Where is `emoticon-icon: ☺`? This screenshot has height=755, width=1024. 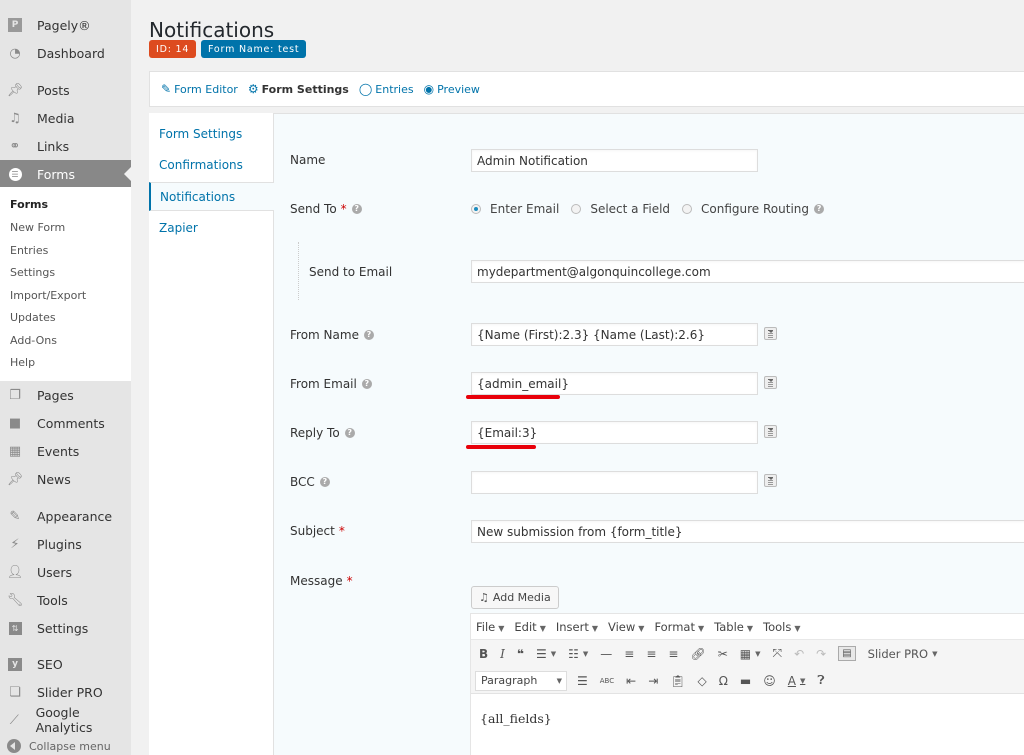 emoticon-icon: ☺ is located at coordinates (769, 681).